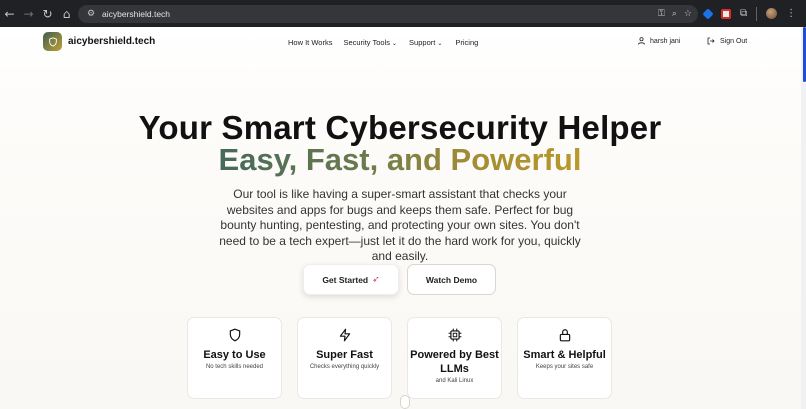 Image resolution: width=806 pixels, height=409 pixels. I want to click on nav-support: Support ⌄, so click(425, 42).